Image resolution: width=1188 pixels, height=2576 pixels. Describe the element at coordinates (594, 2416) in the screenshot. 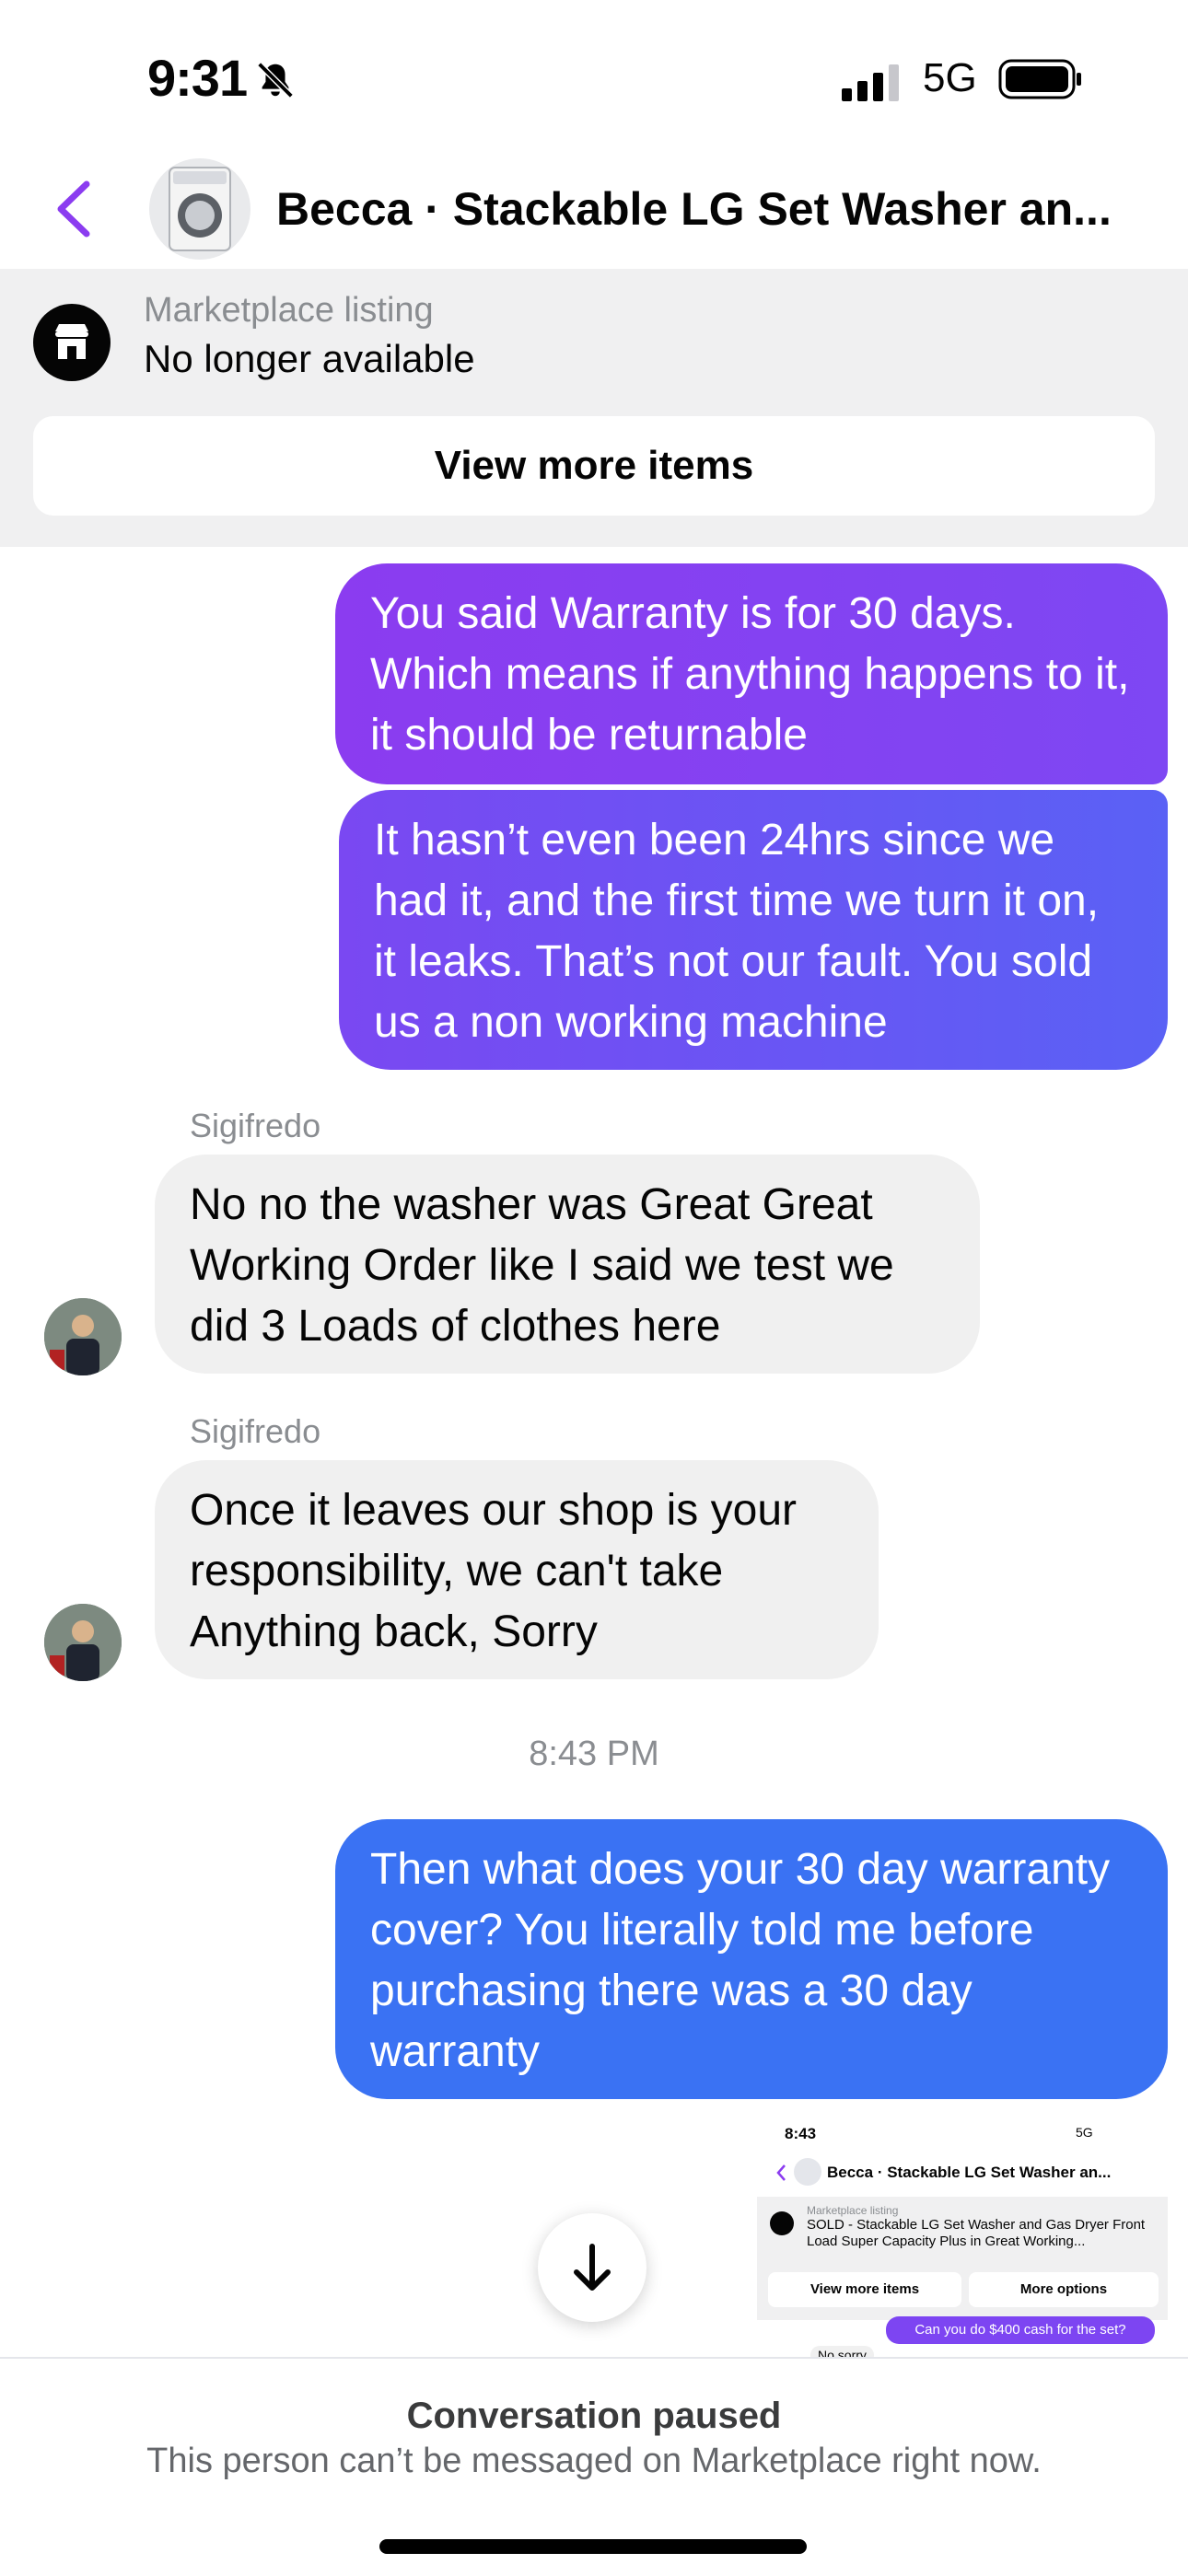

I see `paused-title: Conversation paused` at that location.